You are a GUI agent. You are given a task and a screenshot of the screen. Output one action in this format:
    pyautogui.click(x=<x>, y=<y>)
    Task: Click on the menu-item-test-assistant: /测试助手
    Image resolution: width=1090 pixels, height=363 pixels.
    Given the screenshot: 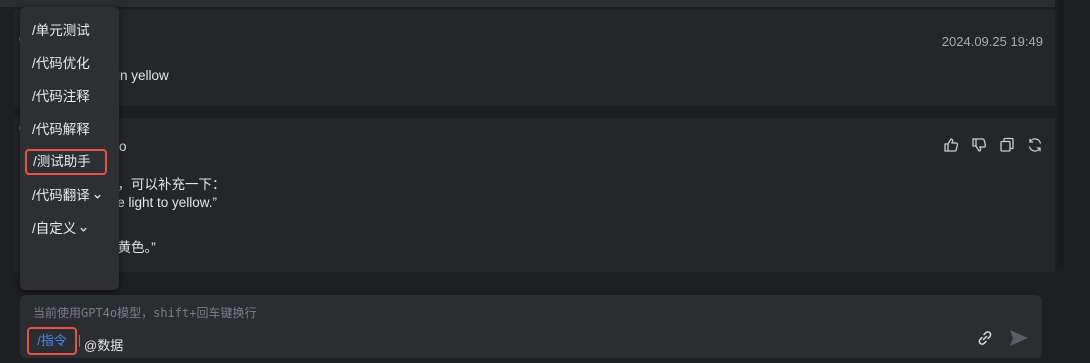 What is the action you would take?
    pyautogui.click(x=66, y=162)
    